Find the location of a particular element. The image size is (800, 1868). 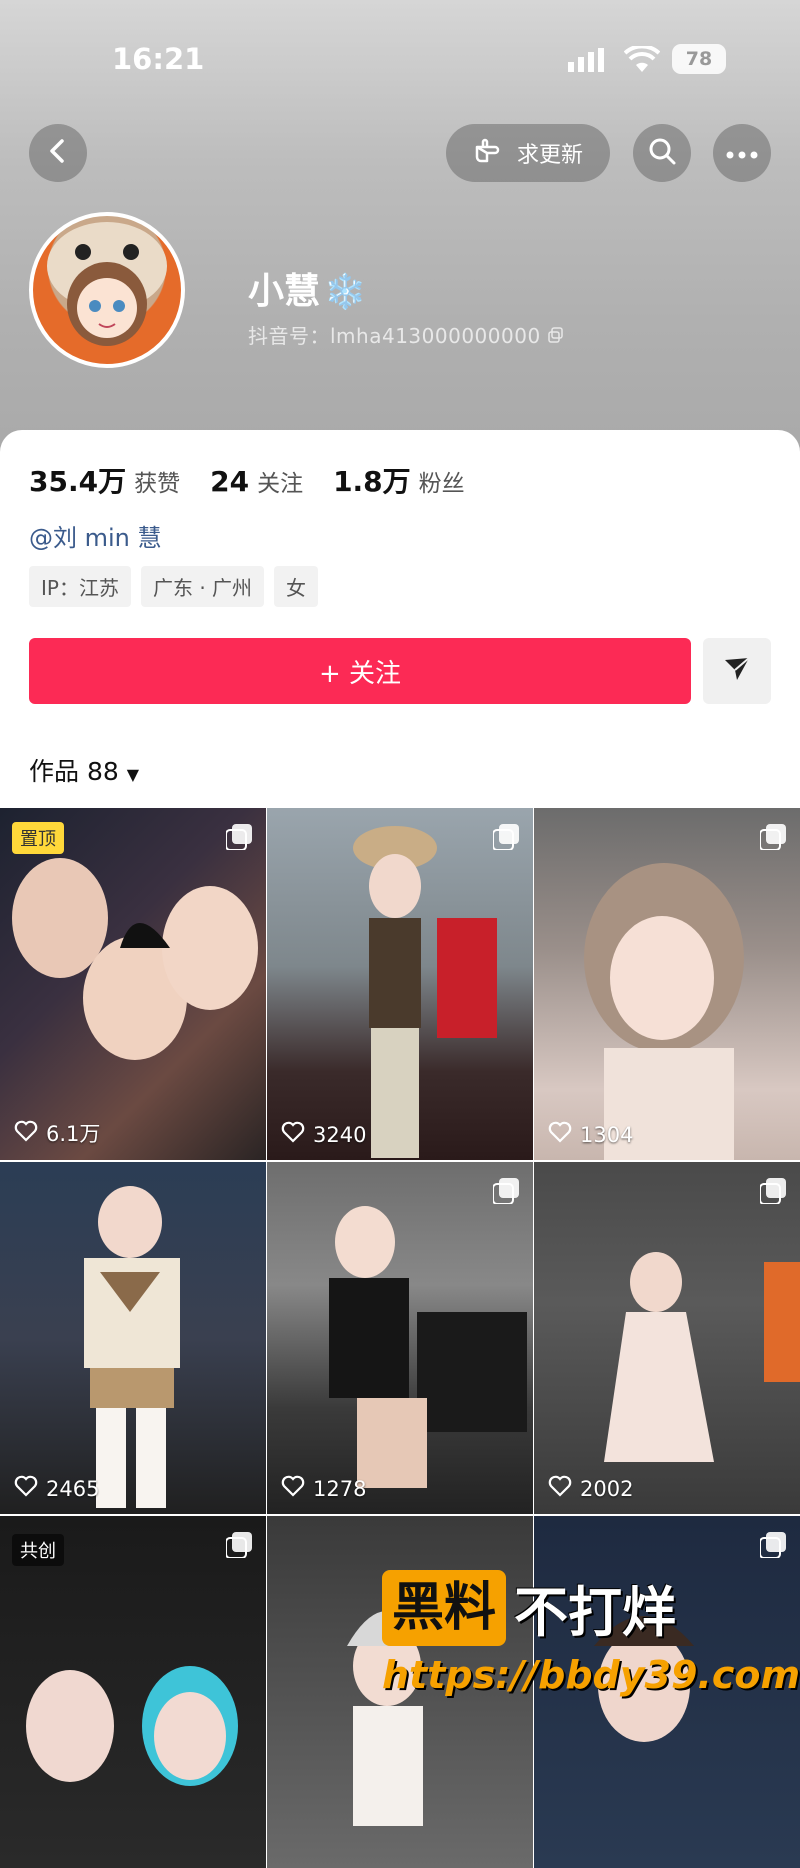

likes-count: 6.1万 is located at coordinates (73, 1134).